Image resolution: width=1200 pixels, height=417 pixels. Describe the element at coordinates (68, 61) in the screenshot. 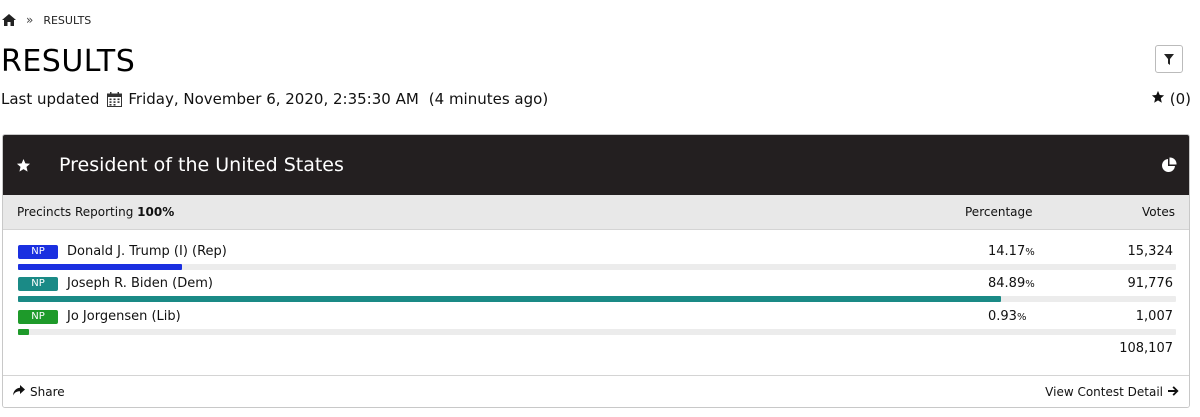

I see `page-title: RESULTS` at that location.